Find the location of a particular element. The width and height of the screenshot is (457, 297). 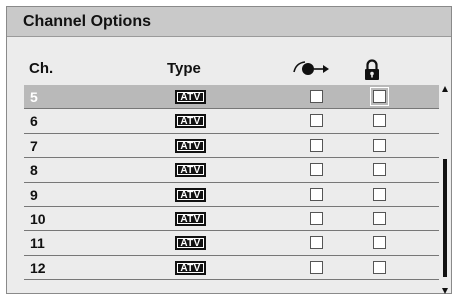

channel-number: 8 is located at coordinates (34, 170).